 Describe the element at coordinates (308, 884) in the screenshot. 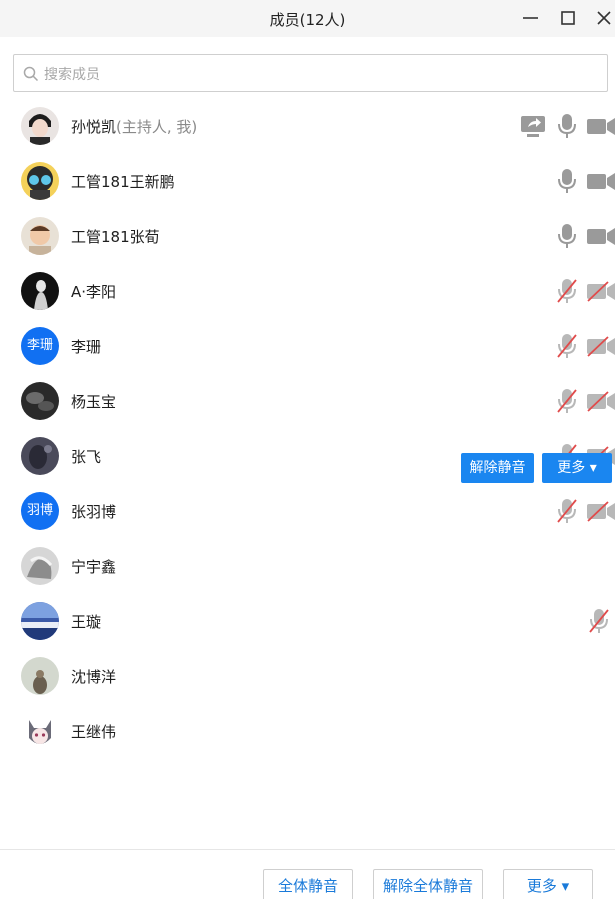

I see `mute-all-button: 全体静音` at that location.